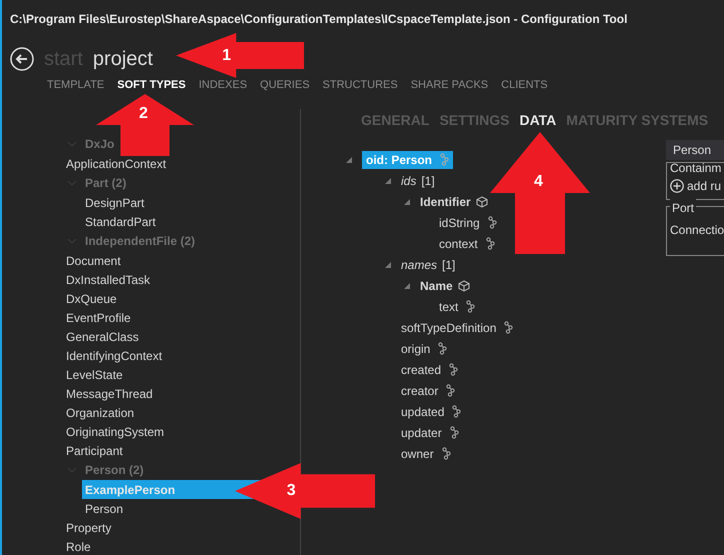 This screenshot has width=724, height=555. I want to click on property-name: origin, so click(415, 349).